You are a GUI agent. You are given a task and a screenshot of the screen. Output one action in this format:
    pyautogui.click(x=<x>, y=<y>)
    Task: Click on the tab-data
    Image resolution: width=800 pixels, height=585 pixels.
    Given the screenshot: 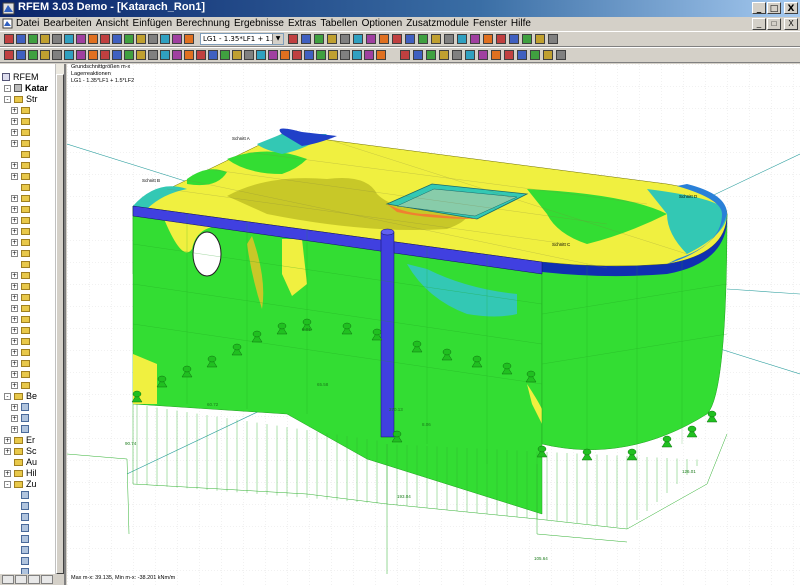 What is the action you would take?
    pyautogui.click(x=8, y=579)
    